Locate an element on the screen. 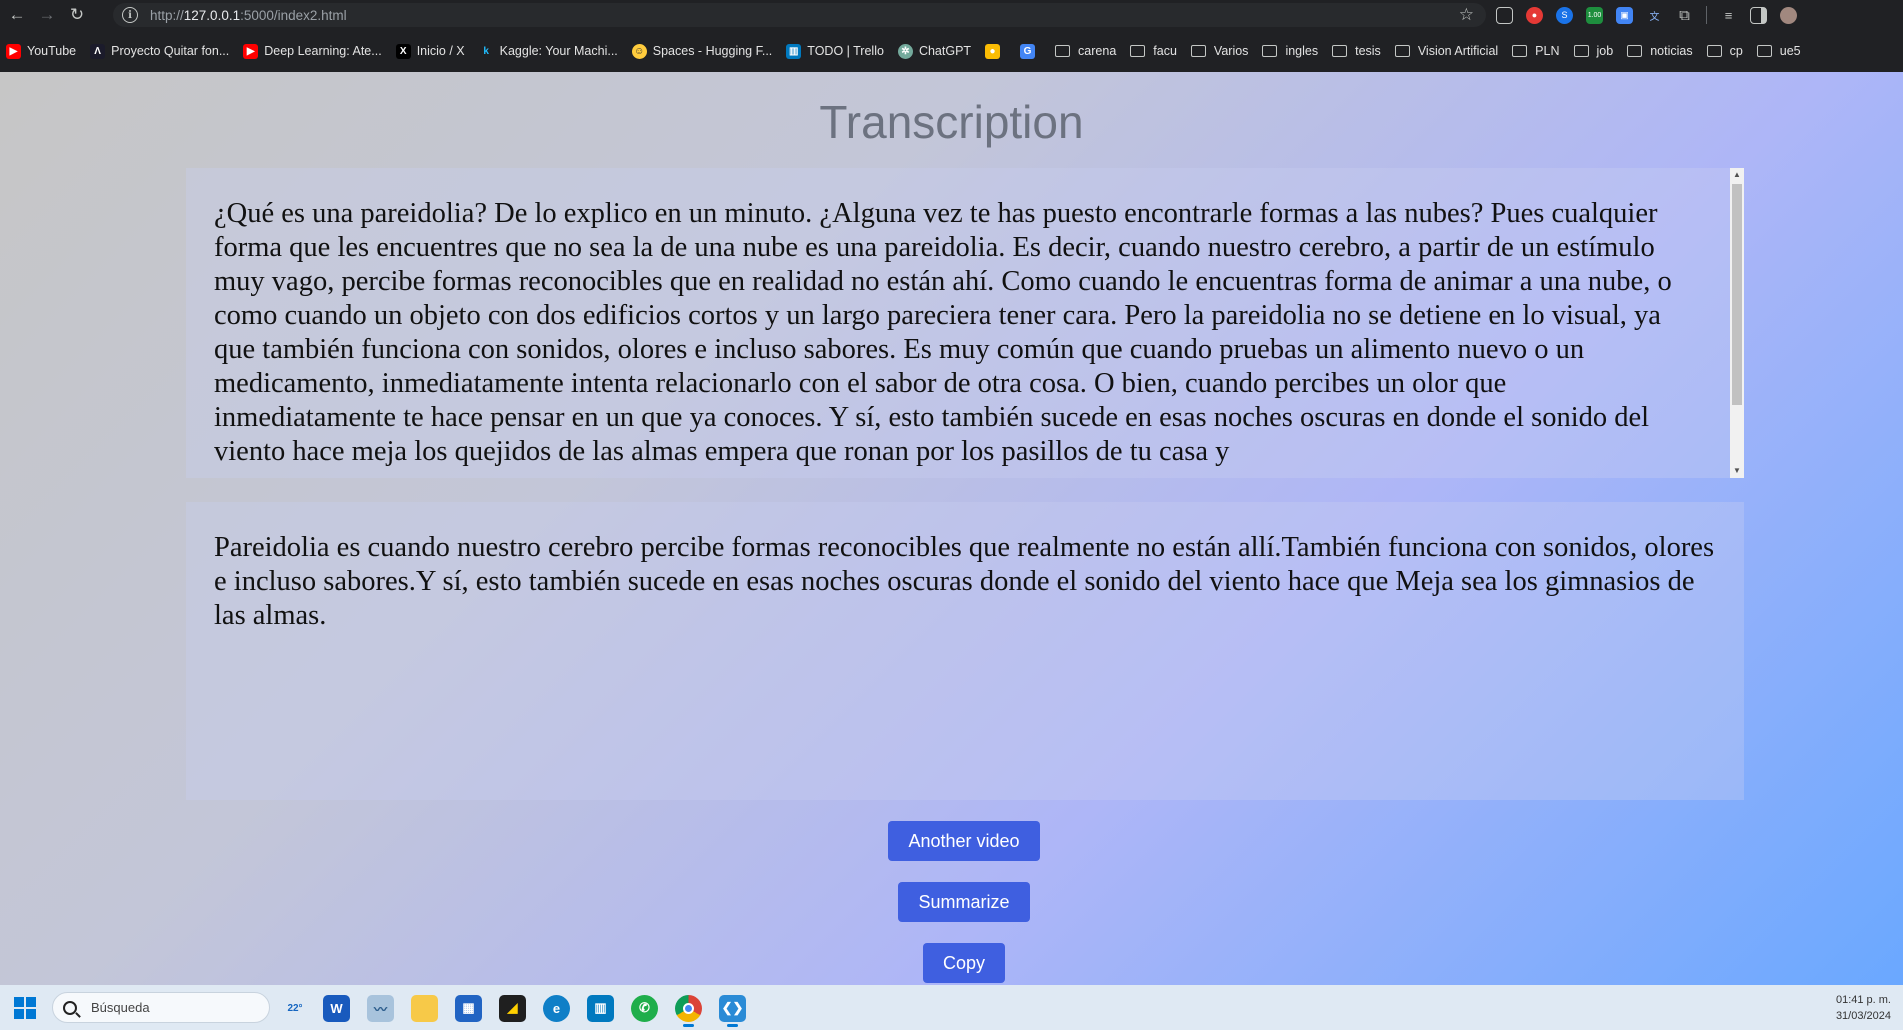 The image size is (1903, 1030). bookmark-folder-job: job is located at coordinates (1593, 51).